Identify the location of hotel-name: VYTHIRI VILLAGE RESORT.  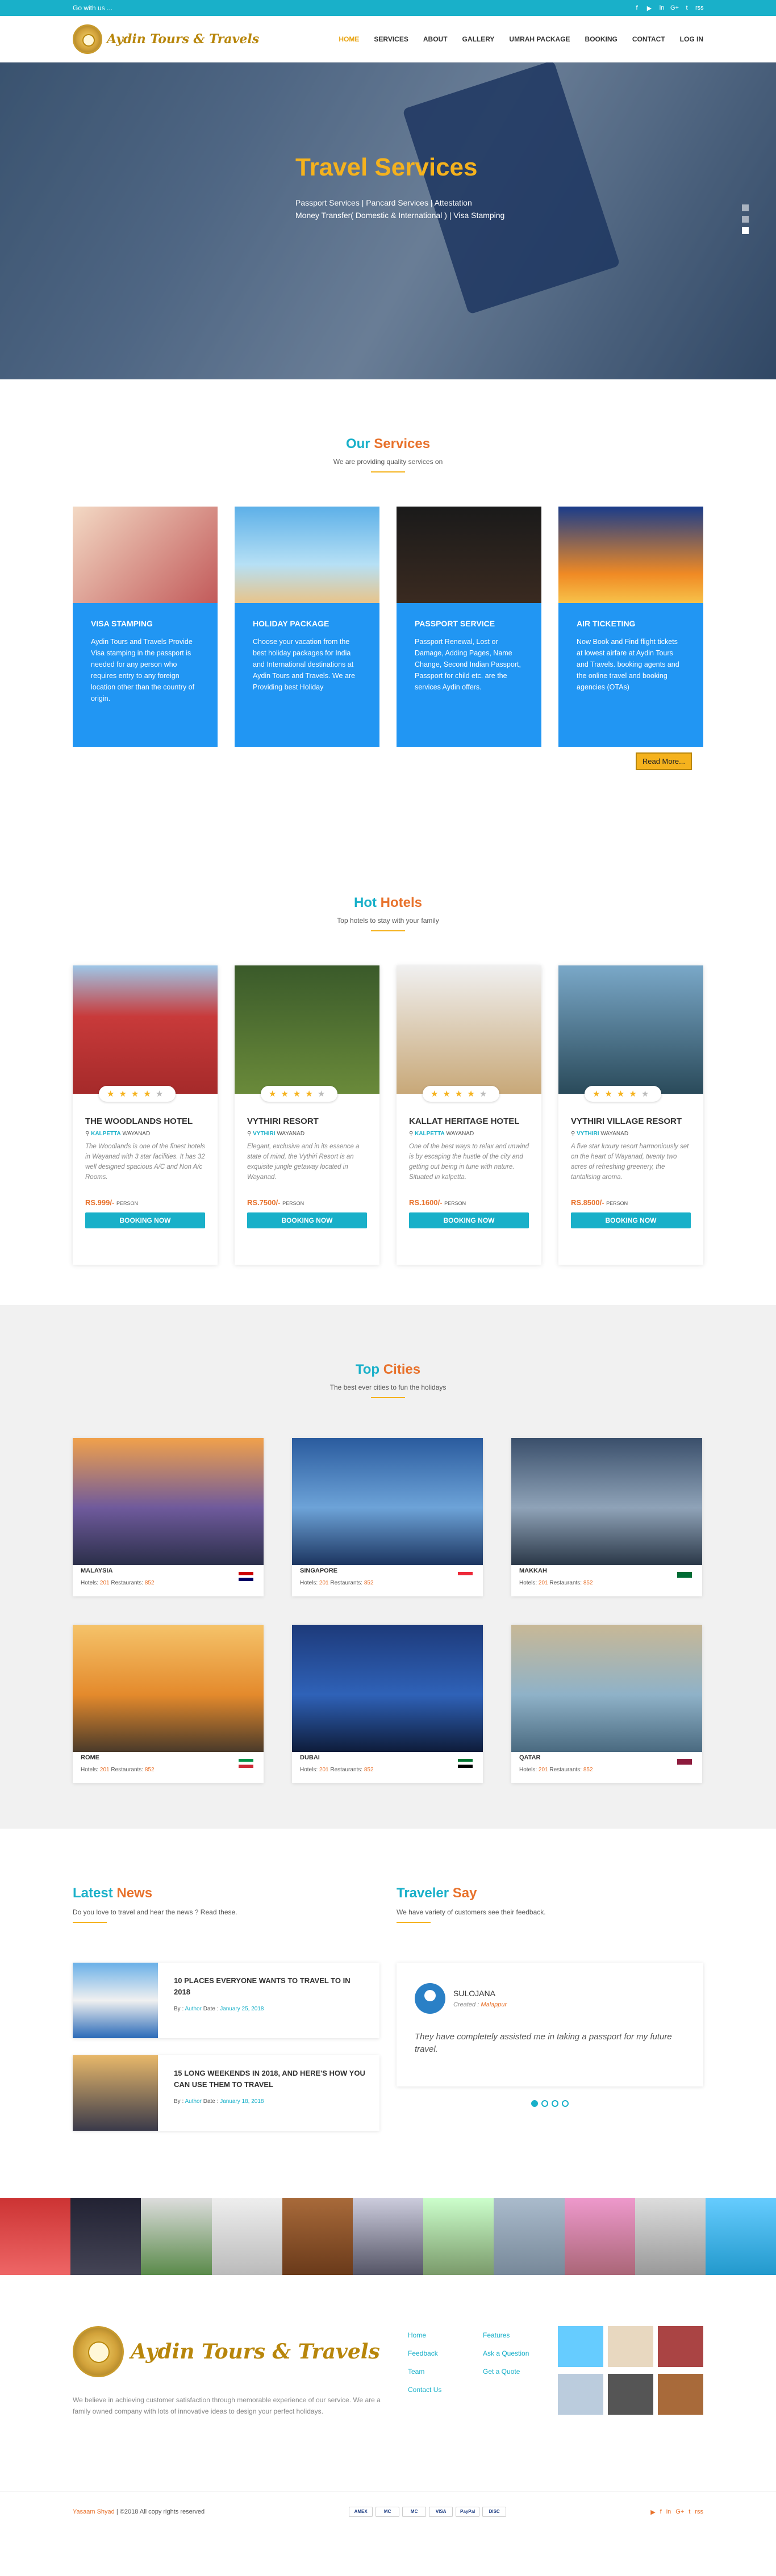
(631, 1121).